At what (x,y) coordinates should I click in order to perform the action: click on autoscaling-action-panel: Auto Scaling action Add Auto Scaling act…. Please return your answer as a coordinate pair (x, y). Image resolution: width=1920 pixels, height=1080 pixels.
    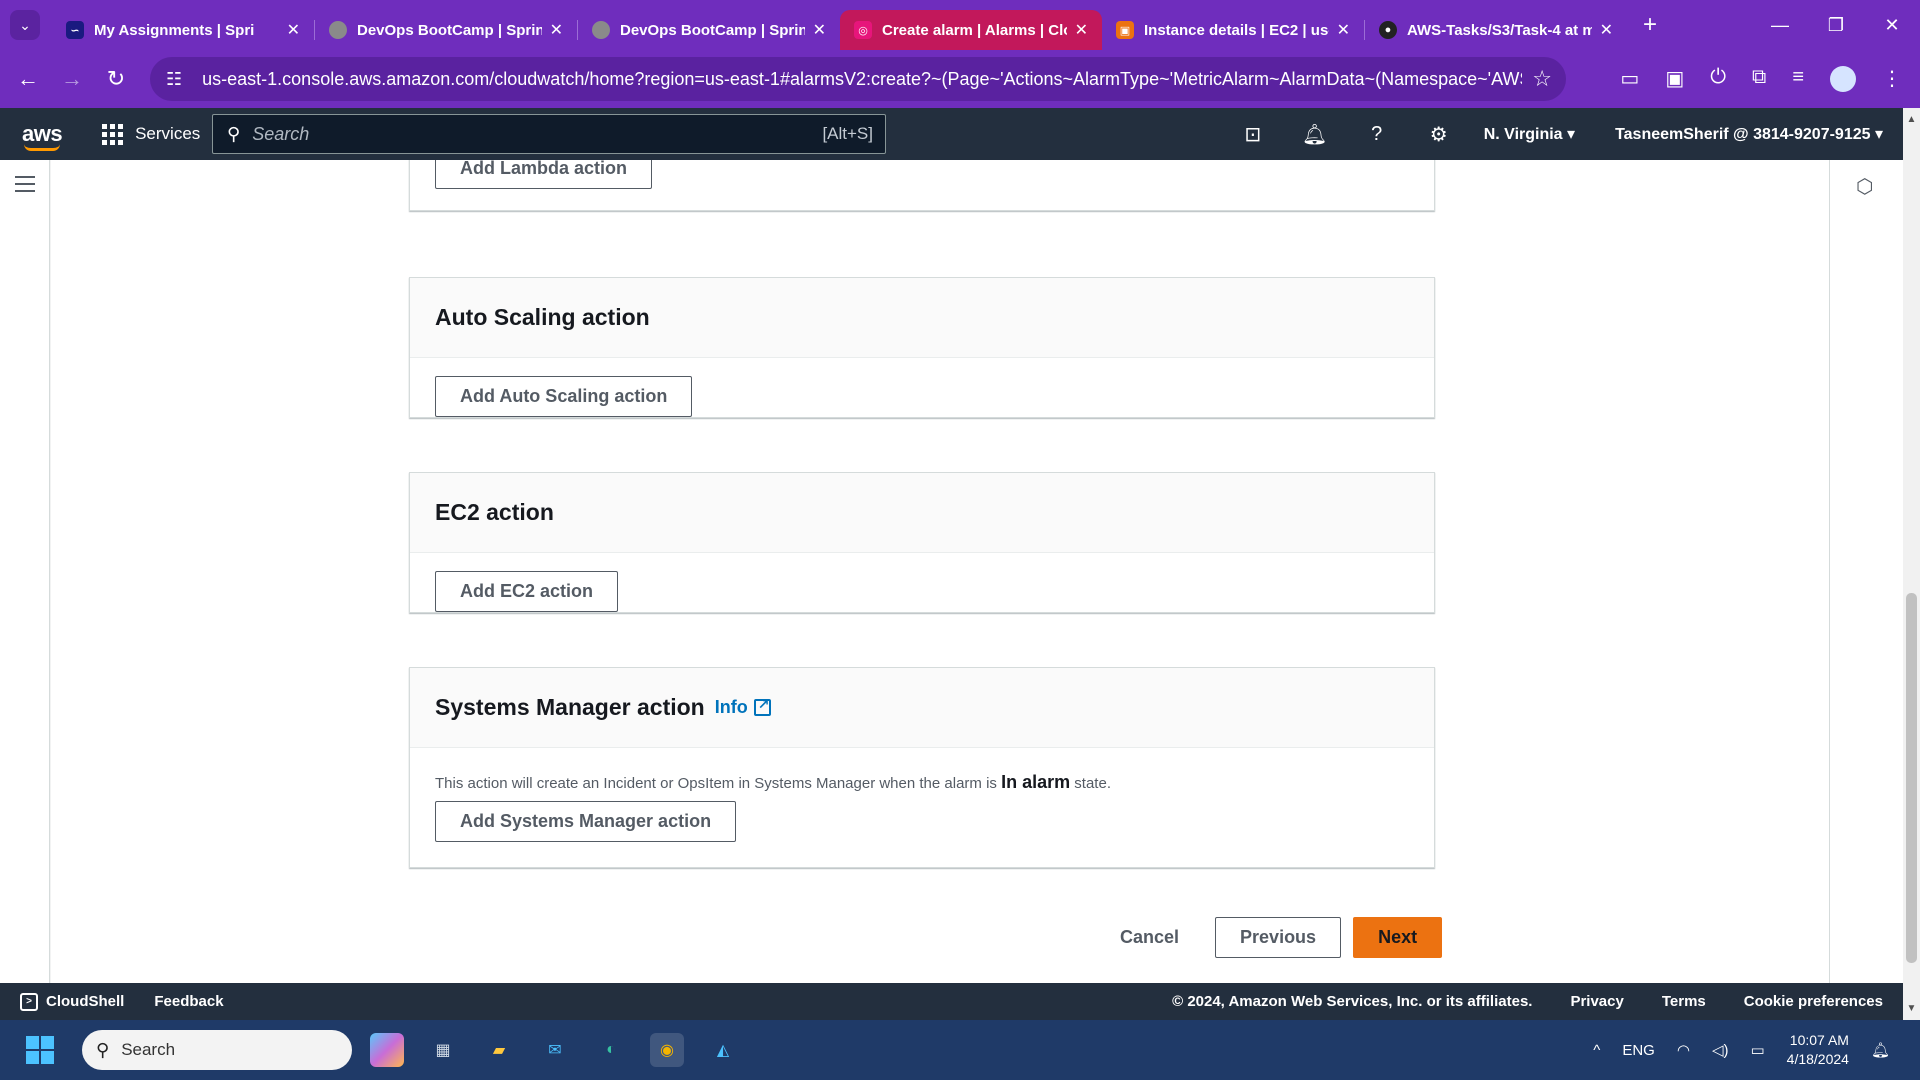
    Looking at the image, I should click on (922, 347).